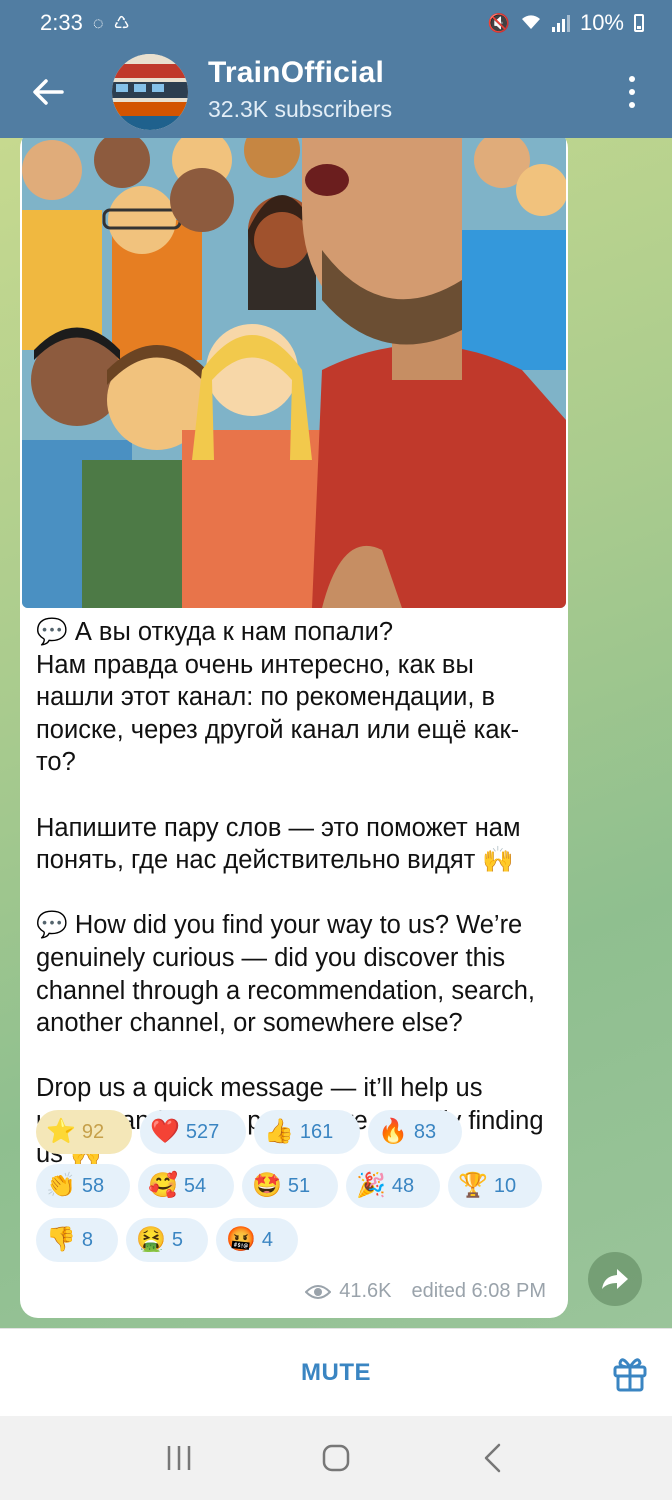 This screenshot has width=672, height=1500. I want to click on star-struck-icon: 🤩, so click(267, 1185).